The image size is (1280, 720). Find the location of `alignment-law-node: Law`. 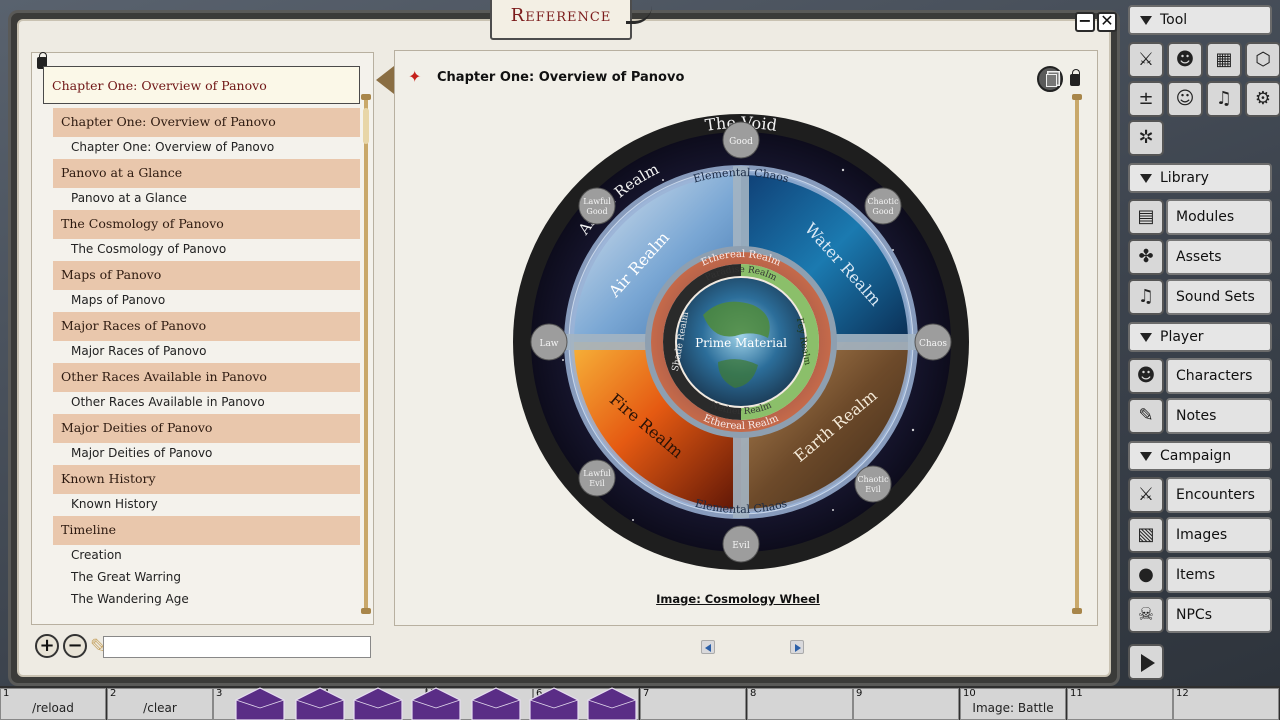

alignment-law-node: Law is located at coordinates (549, 342).